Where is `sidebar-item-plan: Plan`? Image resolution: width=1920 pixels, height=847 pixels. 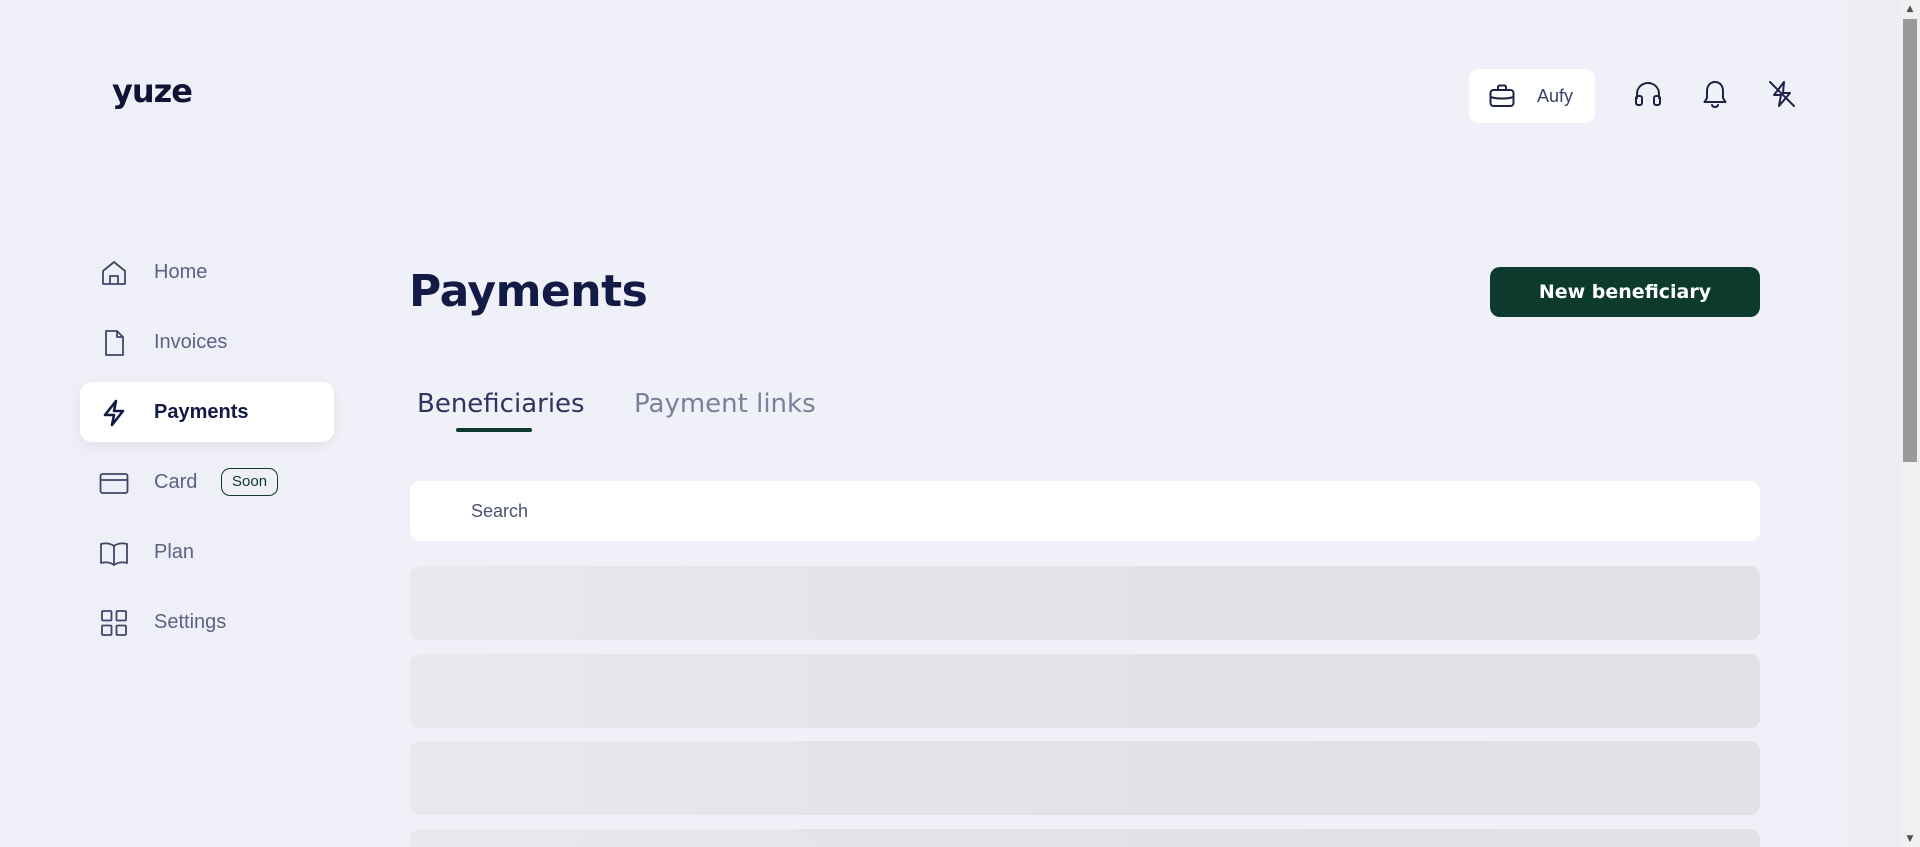
sidebar-item-plan: Plan is located at coordinates (207, 552).